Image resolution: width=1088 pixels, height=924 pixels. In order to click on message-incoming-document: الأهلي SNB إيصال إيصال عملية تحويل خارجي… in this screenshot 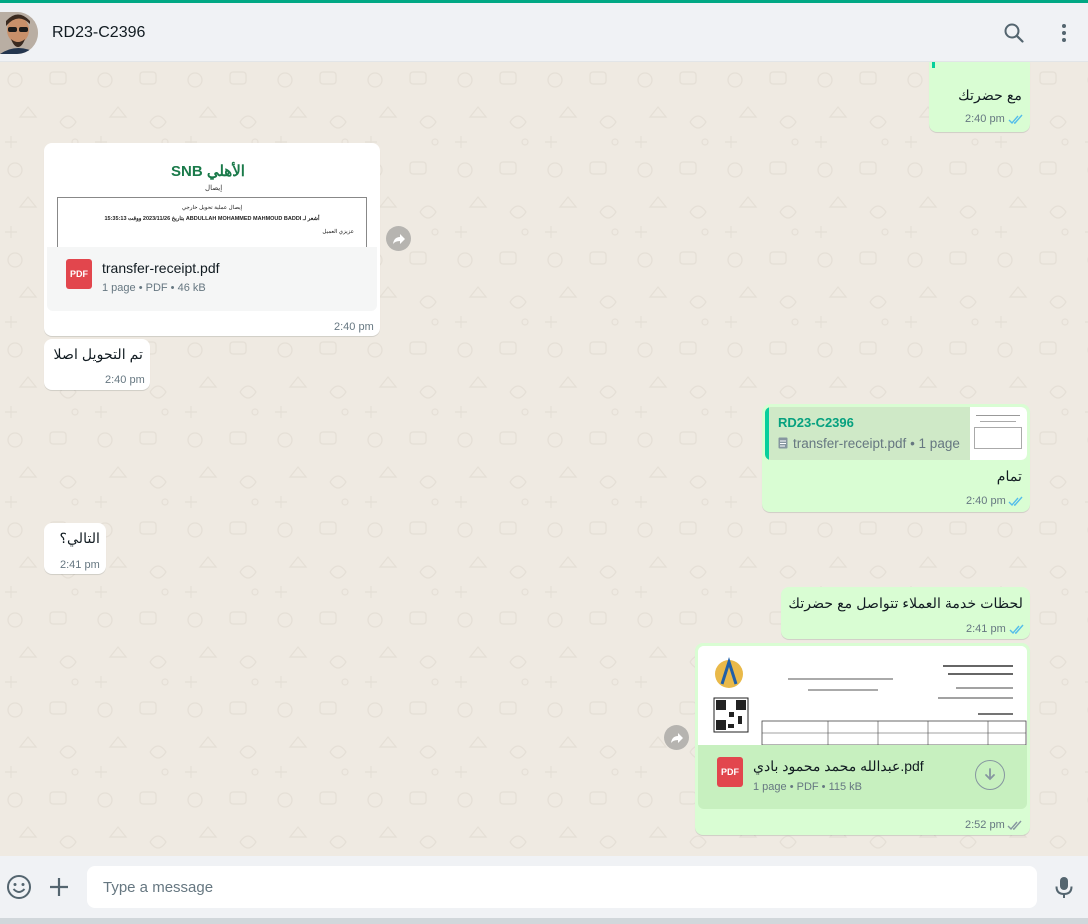, I will do `click(212, 239)`.